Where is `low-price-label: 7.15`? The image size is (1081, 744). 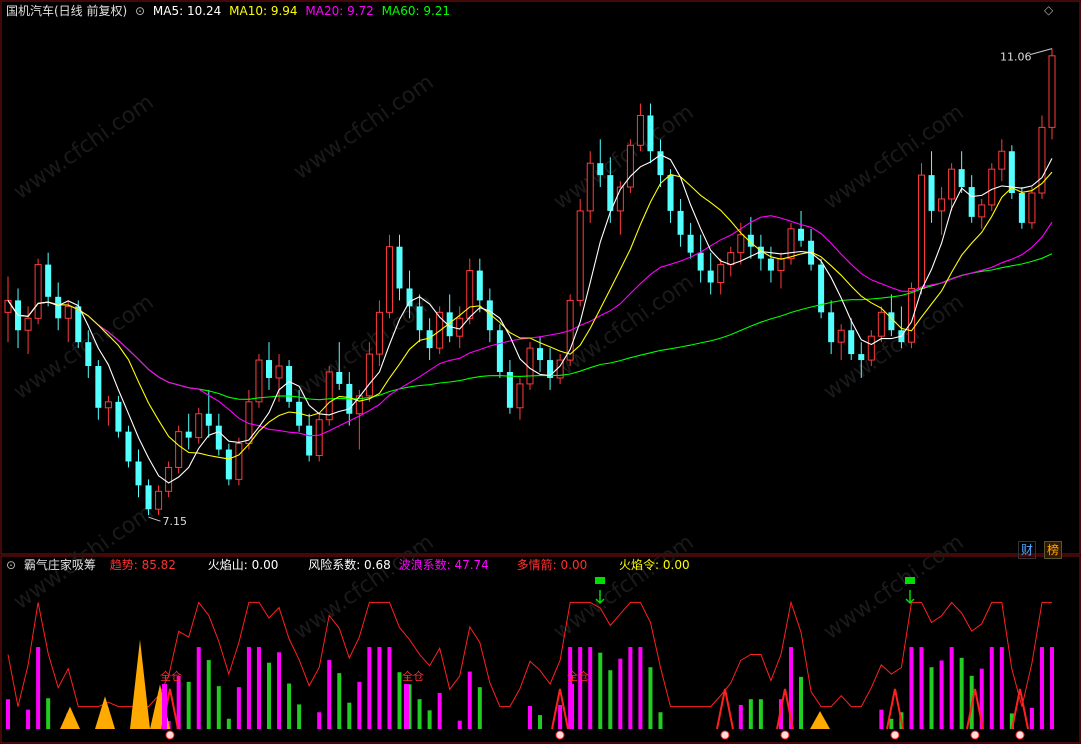 low-price-label: 7.15 is located at coordinates (175, 521).